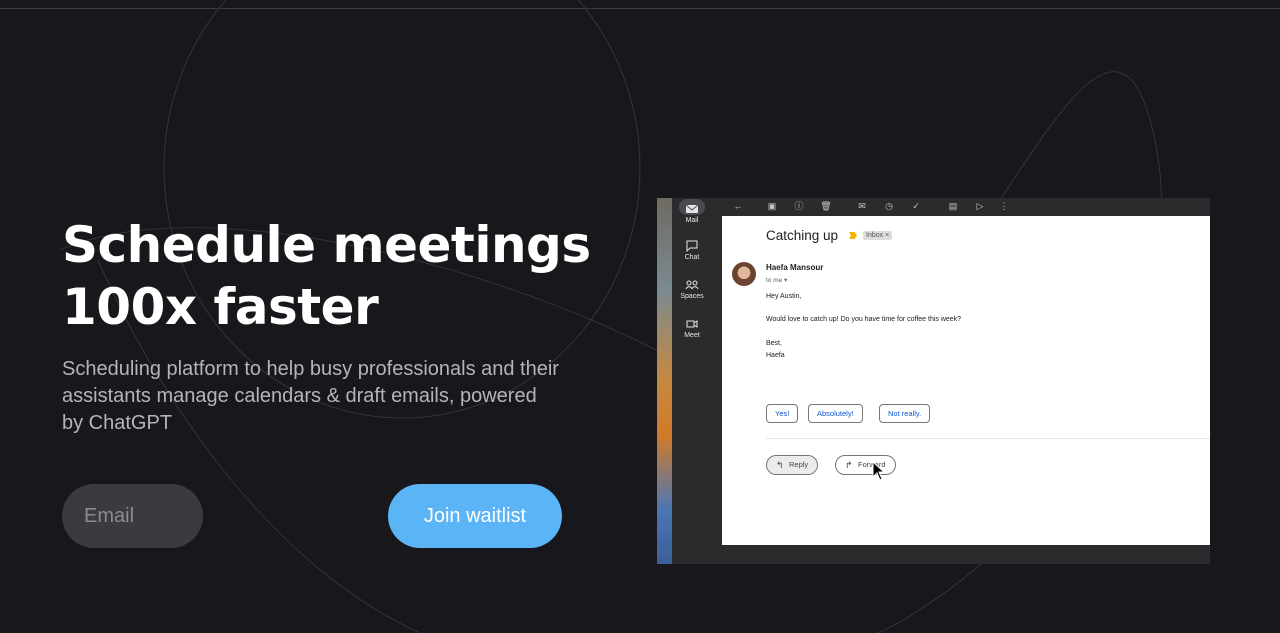  What do you see at coordinates (342, 276) in the screenshot?
I see `hero-title: Schedule meetings 100x faster` at bounding box center [342, 276].